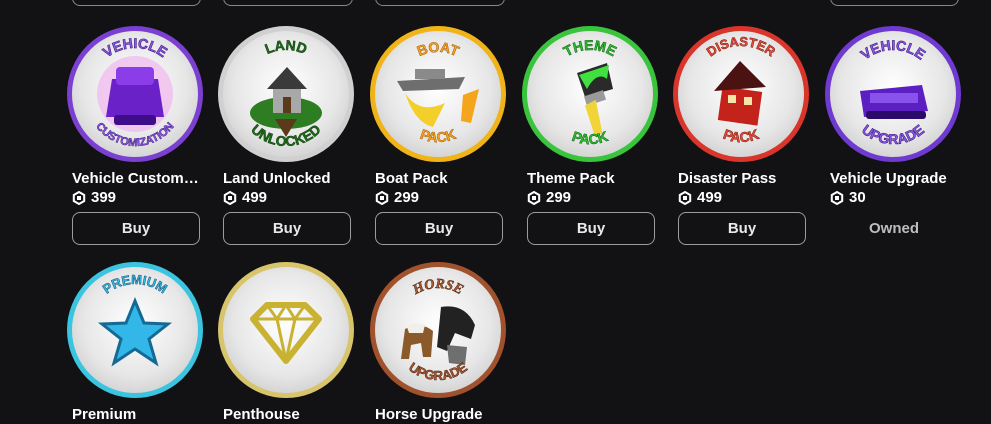 Image resolution: width=991 pixels, height=424 pixels. I want to click on badge-title-top: BOAT, so click(438, 48).